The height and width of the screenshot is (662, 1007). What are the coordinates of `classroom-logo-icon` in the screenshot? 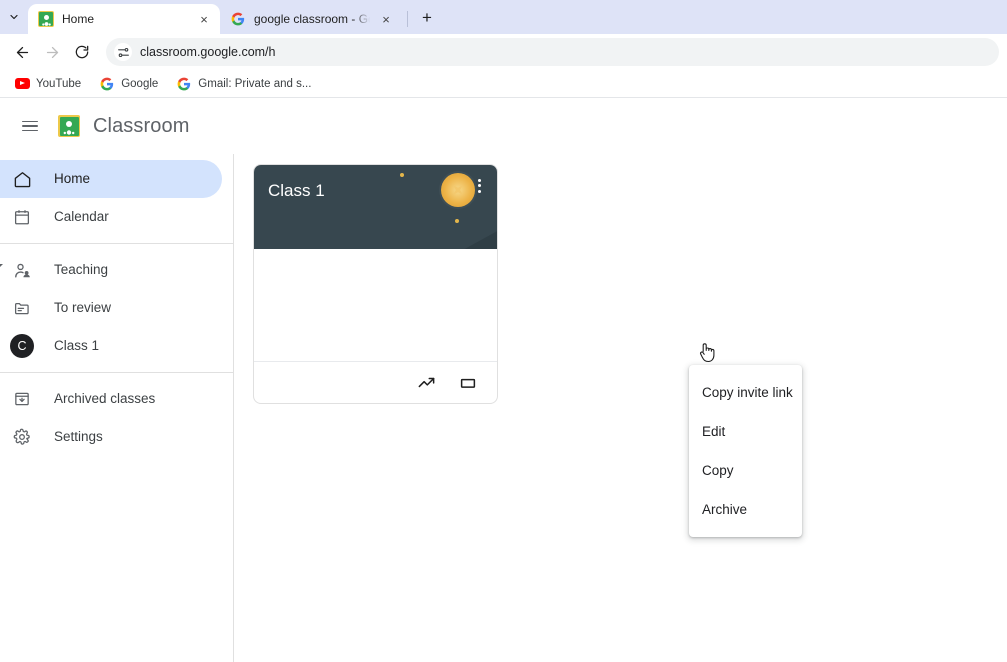 It's located at (69, 126).